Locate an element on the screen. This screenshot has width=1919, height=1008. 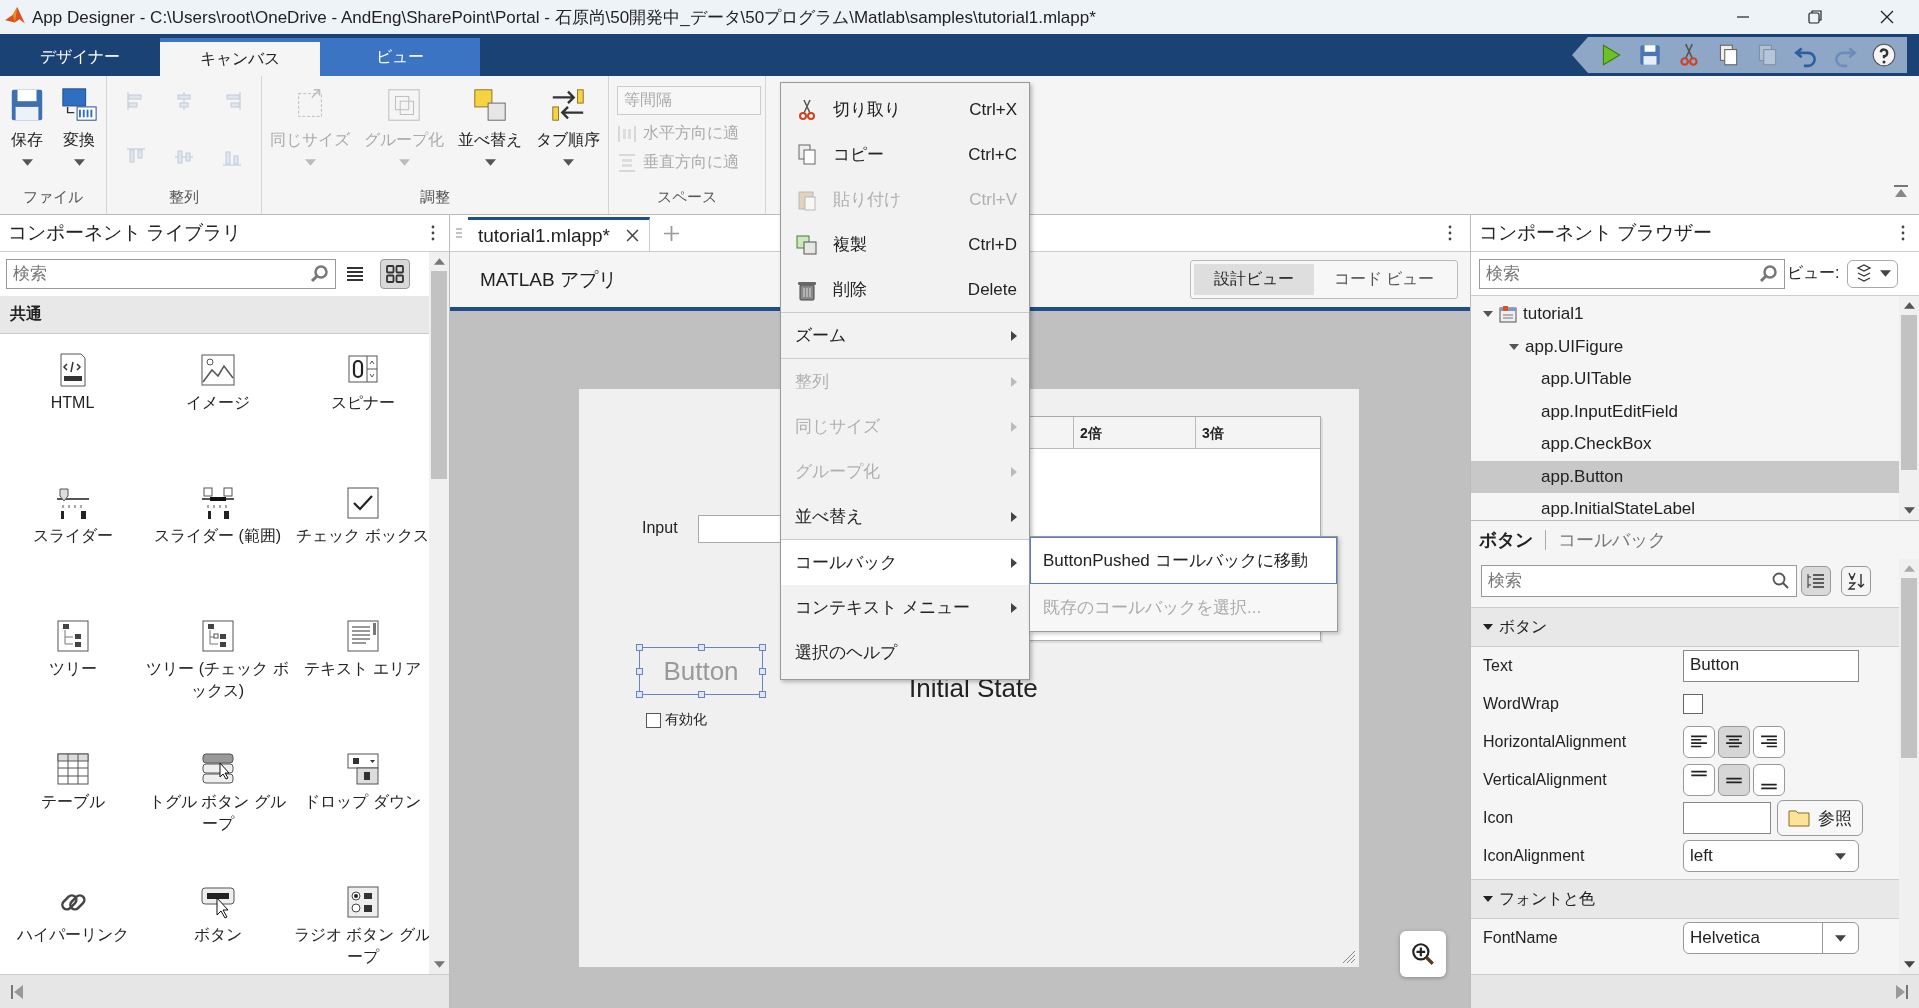
panel-title: コンポーネント ライブラリ is located at coordinates (125, 233).